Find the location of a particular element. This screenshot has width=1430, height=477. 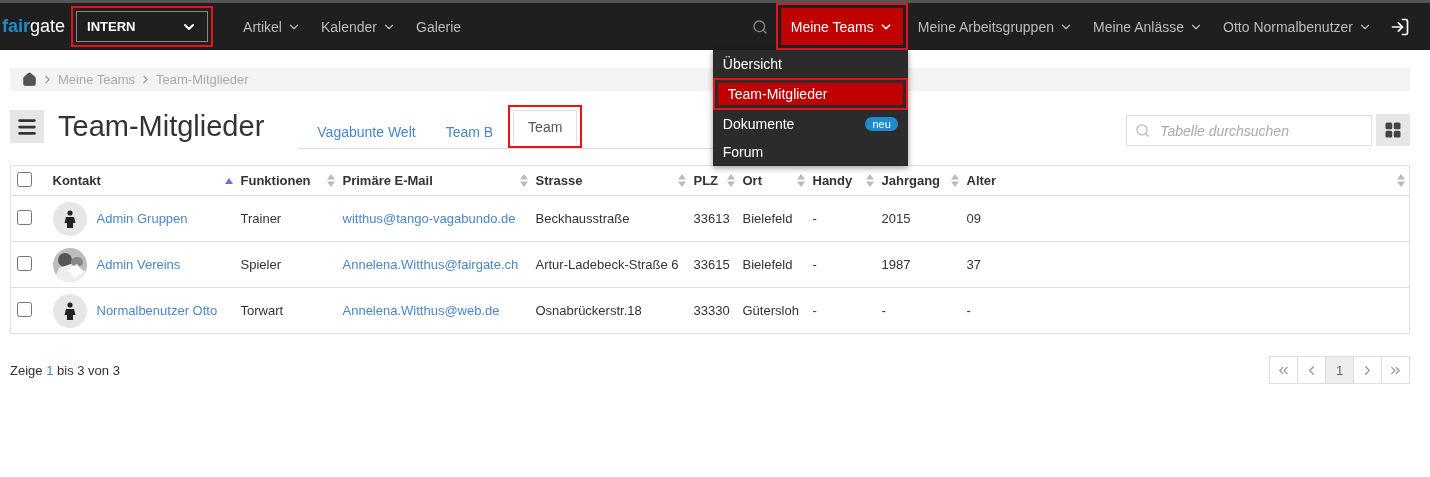

menu-item: Team-Mitglieder is located at coordinates (810, 94).